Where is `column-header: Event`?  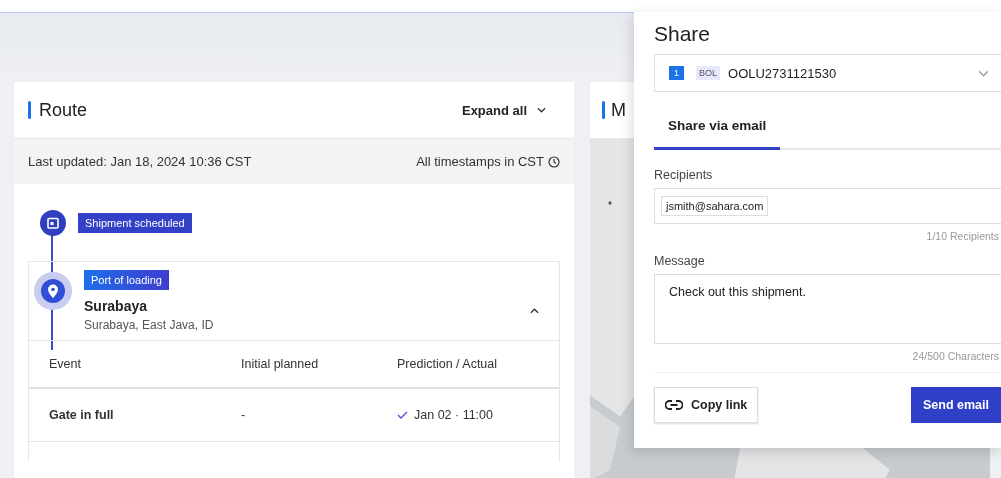 column-header: Event is located at coordinates (65, 364).